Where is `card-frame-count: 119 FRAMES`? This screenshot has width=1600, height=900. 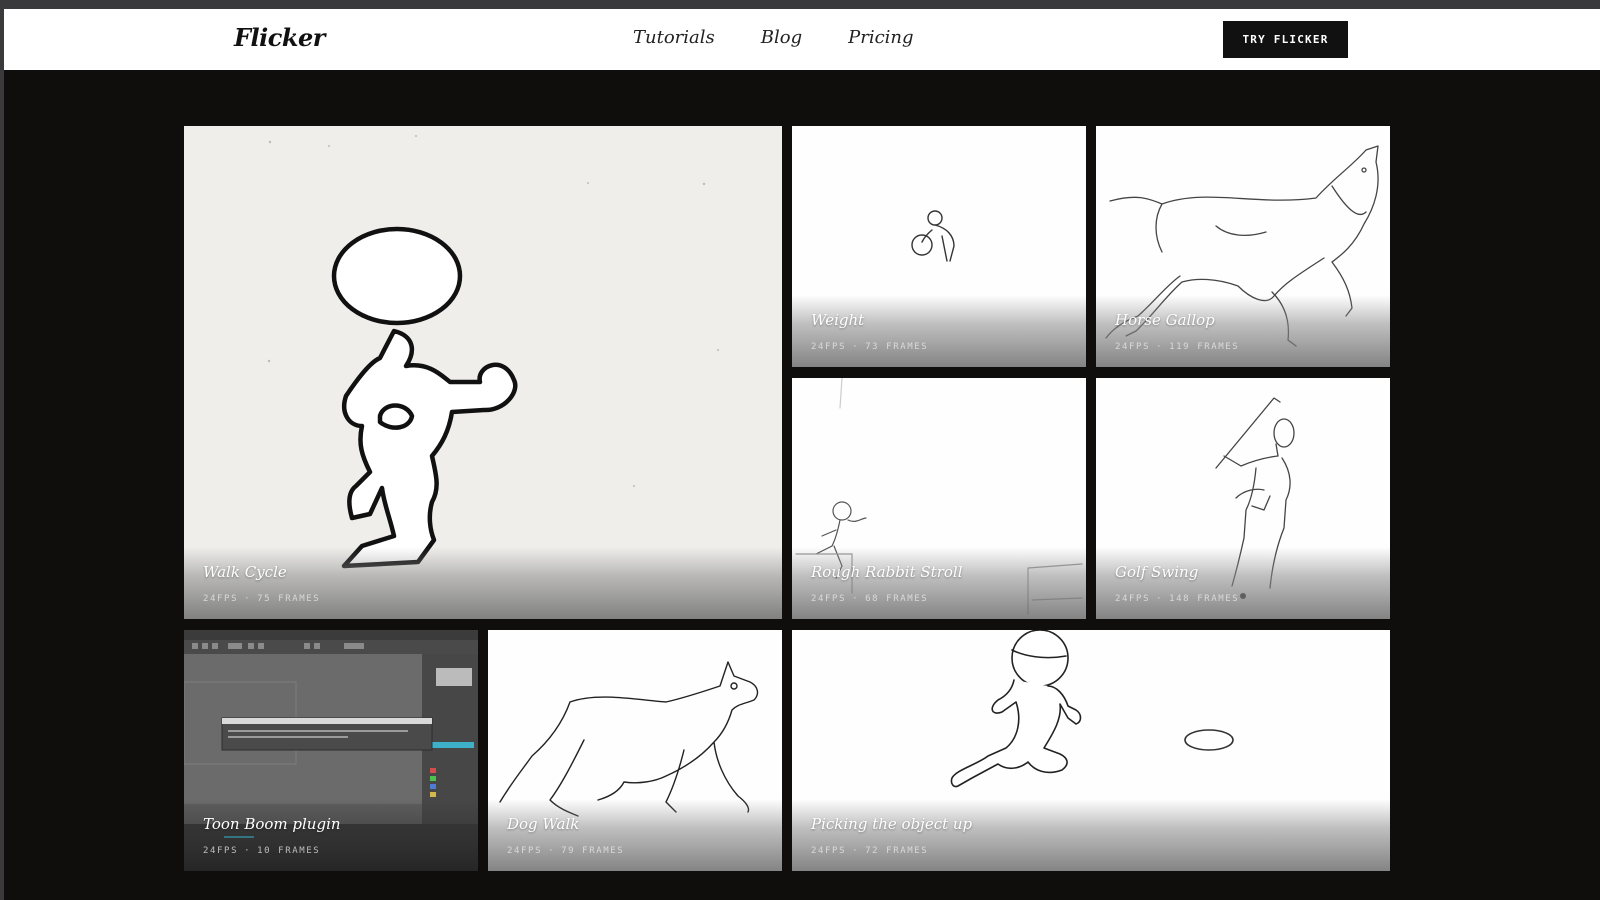 card-frame-count: 119 FRAMES is located at coordinates (1204, 347).